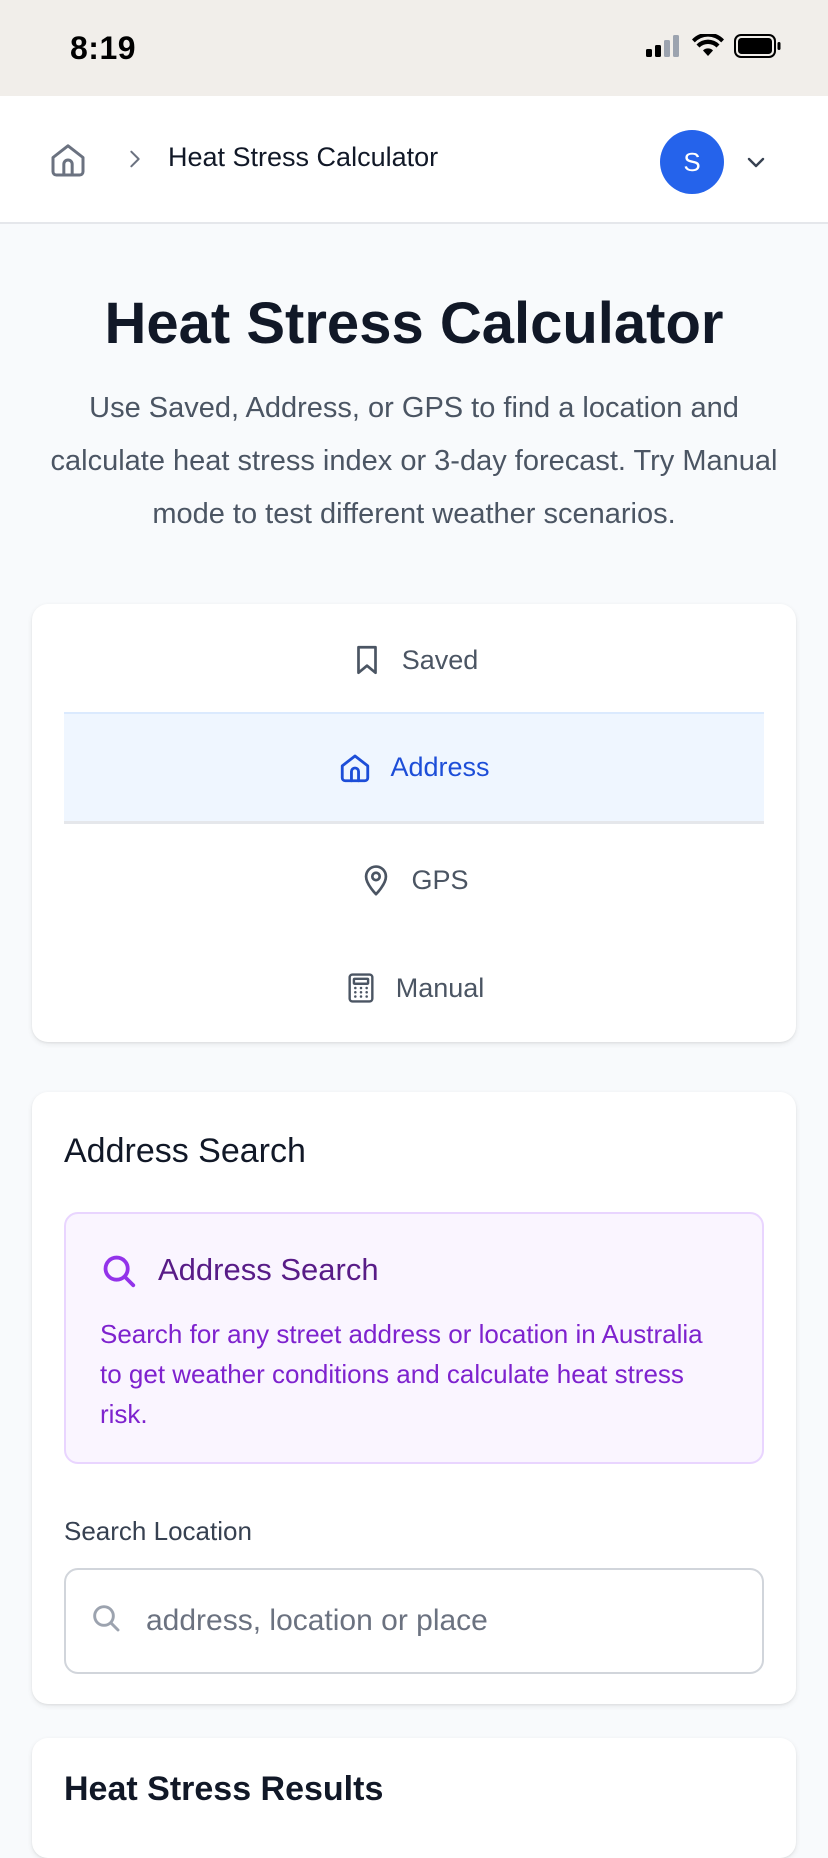  Describe the element at coordinates (366, 660) in the screenshot. I see `bookmark-icon` at that location.